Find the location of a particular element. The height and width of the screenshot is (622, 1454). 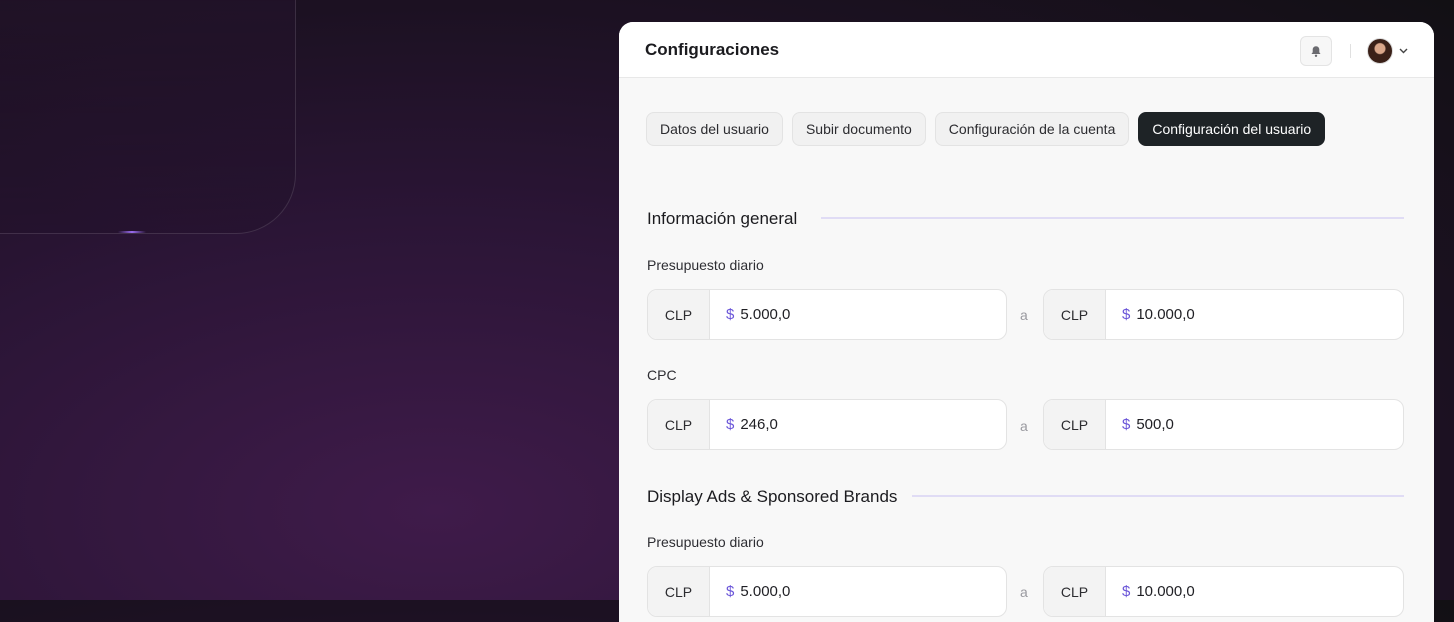

display-budget-min-value: $ 5.000,0 is located at coordinates (750, 591).